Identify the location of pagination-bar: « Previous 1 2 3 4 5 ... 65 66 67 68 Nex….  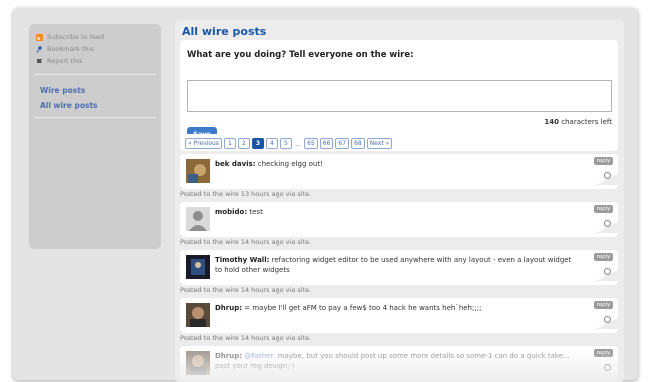
(399, 142).